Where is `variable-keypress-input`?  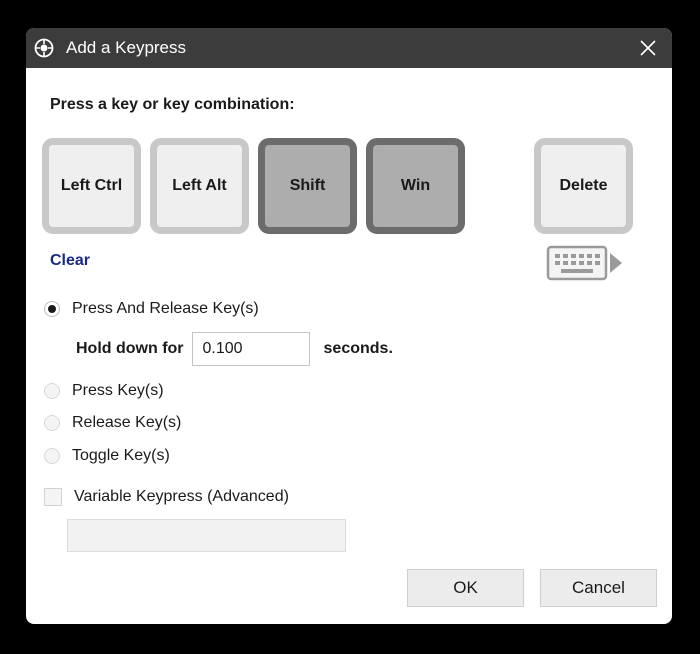
variable-keypress-input is located at coordinates (206, 535).